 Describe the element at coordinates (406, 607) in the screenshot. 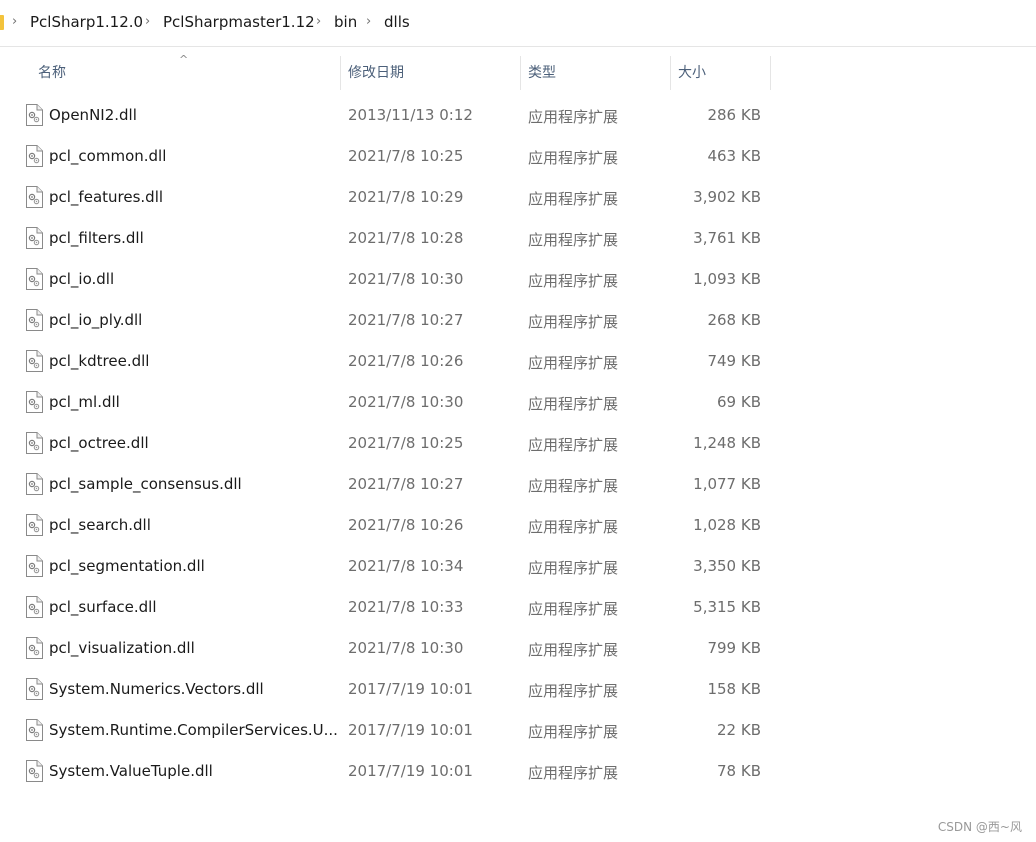

I see `file-modified-date: 2021/7/8 10:33` at that location.